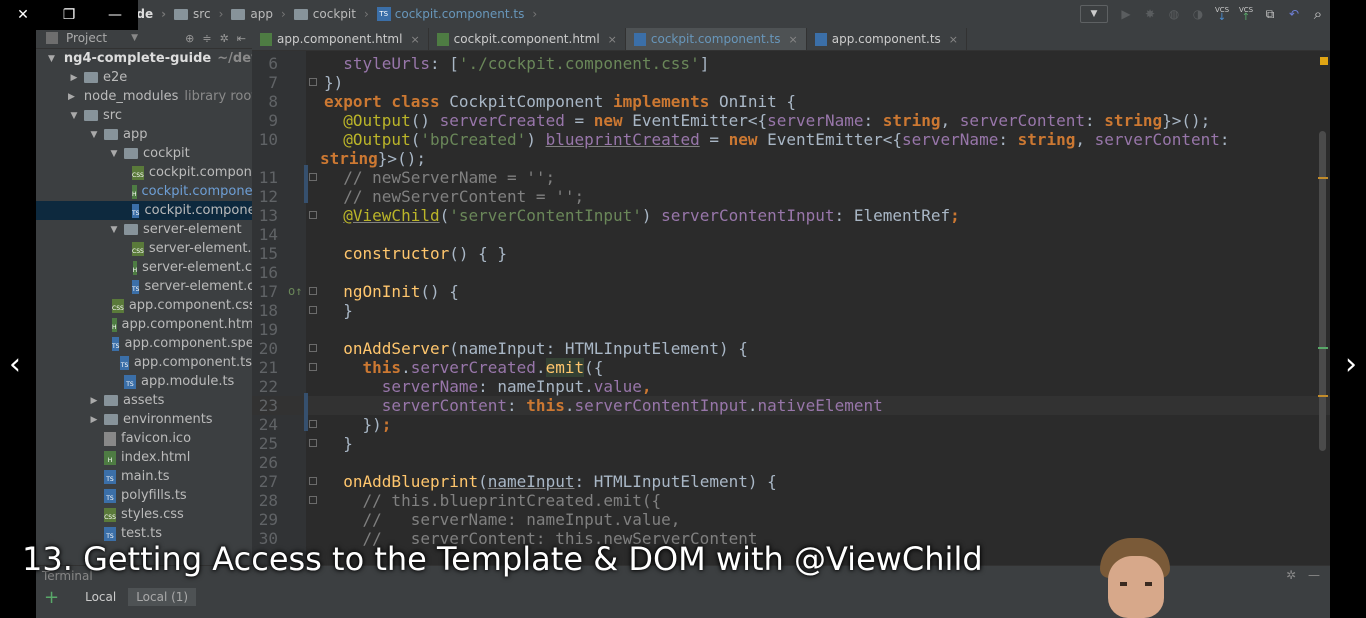 The image size is (1366, 618). I want to click on target-icon: ⊕, so click(189, 38).